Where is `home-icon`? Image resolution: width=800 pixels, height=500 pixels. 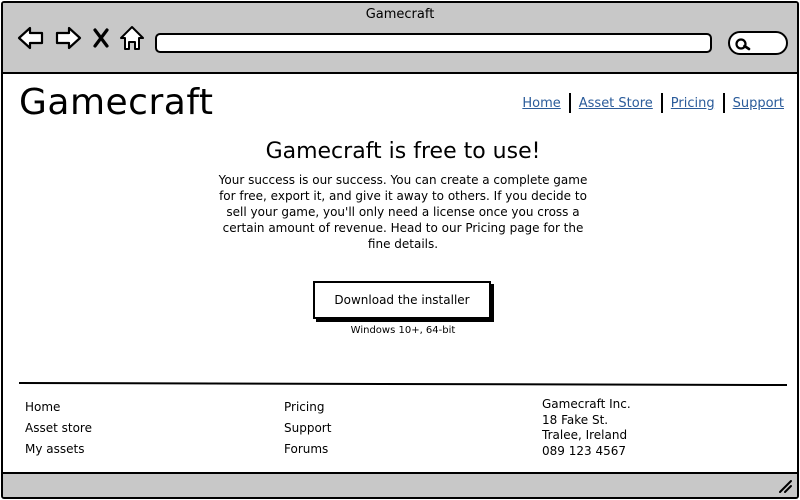 home-icon is located at coordinates (132, 38).